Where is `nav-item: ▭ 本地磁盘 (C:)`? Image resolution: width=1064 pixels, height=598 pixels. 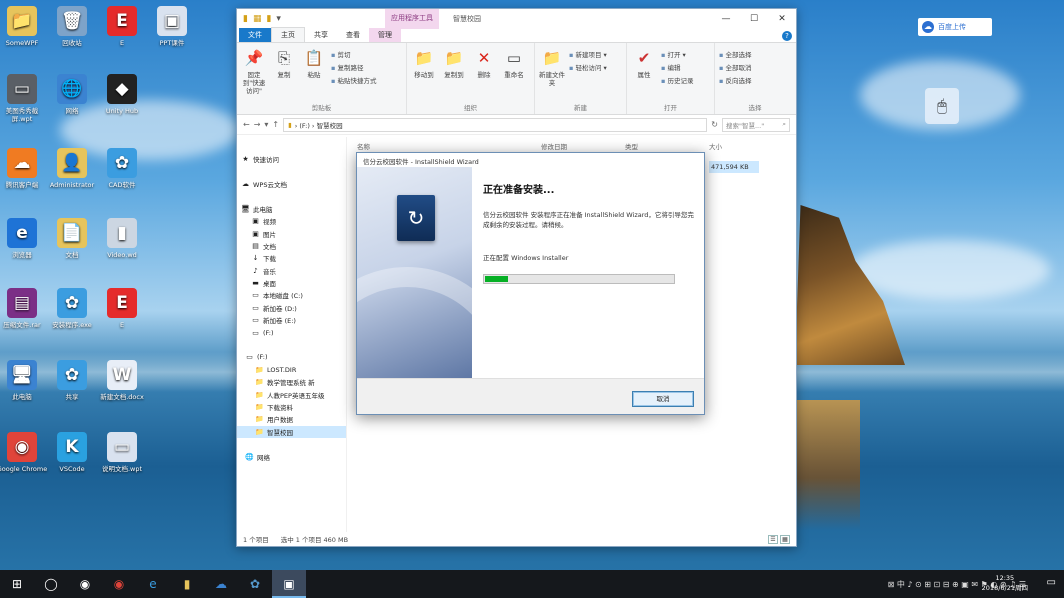
nav-item: ▭ 本地磁盘 (C:) is located at coordinates (291, 295).